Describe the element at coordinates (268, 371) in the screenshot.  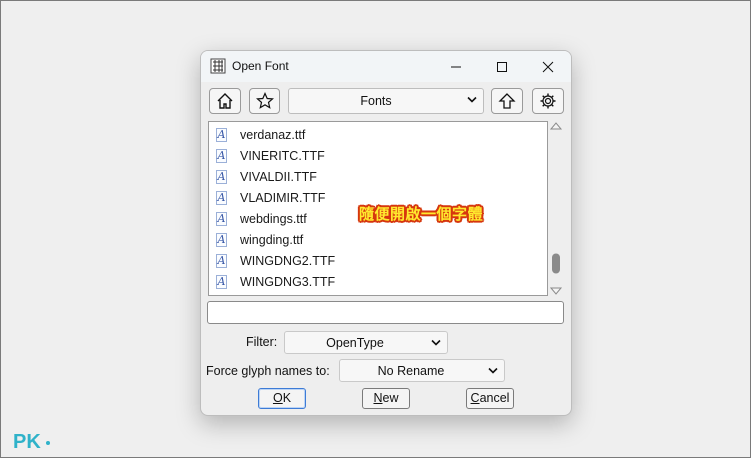
I see `glyph-names-label: Force glyph names to:` at that location.